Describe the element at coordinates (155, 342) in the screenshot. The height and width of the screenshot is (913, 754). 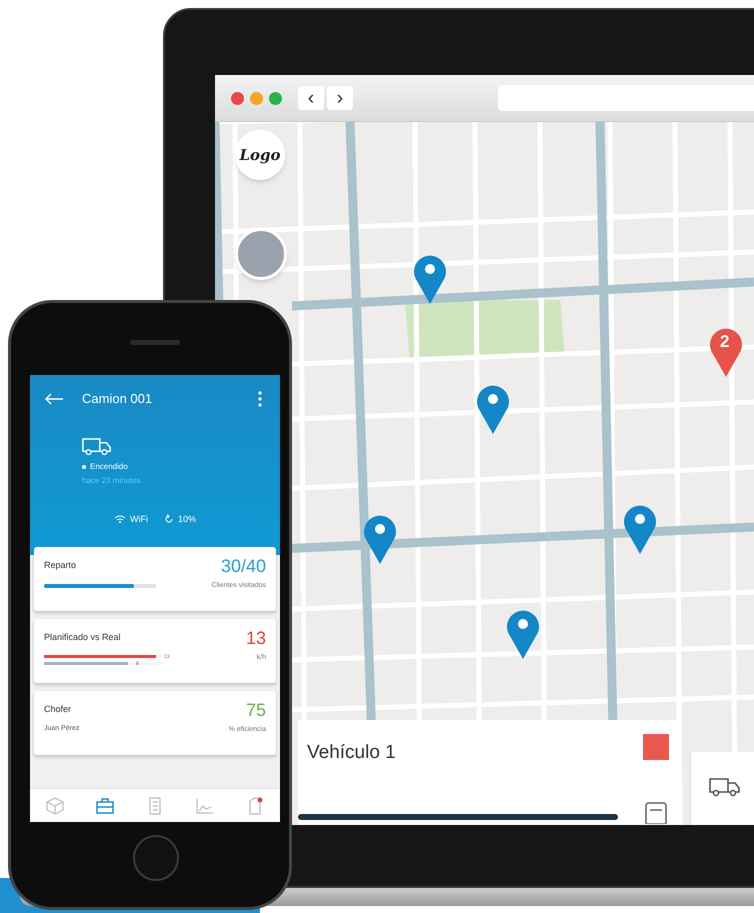
I see `phone-speaker` at that location.